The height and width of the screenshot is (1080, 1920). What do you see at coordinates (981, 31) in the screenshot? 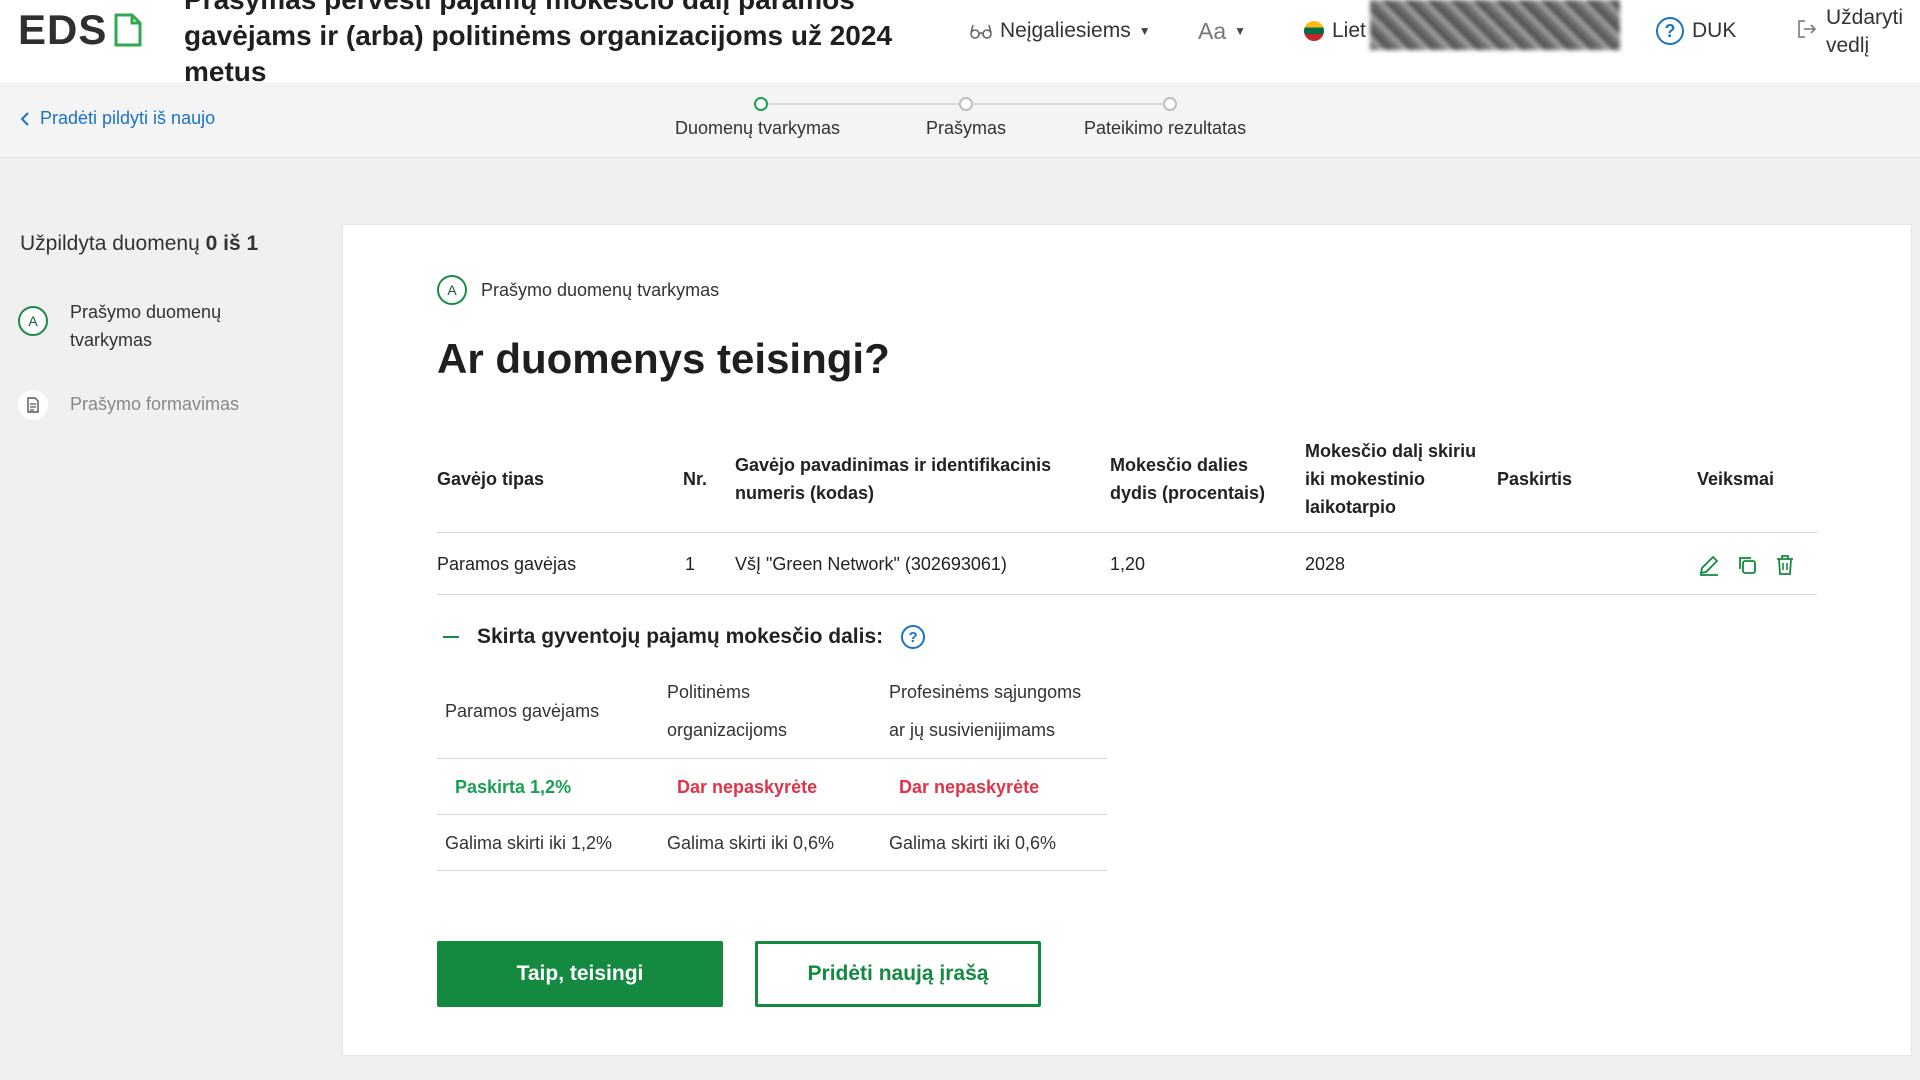
I see `glasses-icon` at bounding box center [981, 31].